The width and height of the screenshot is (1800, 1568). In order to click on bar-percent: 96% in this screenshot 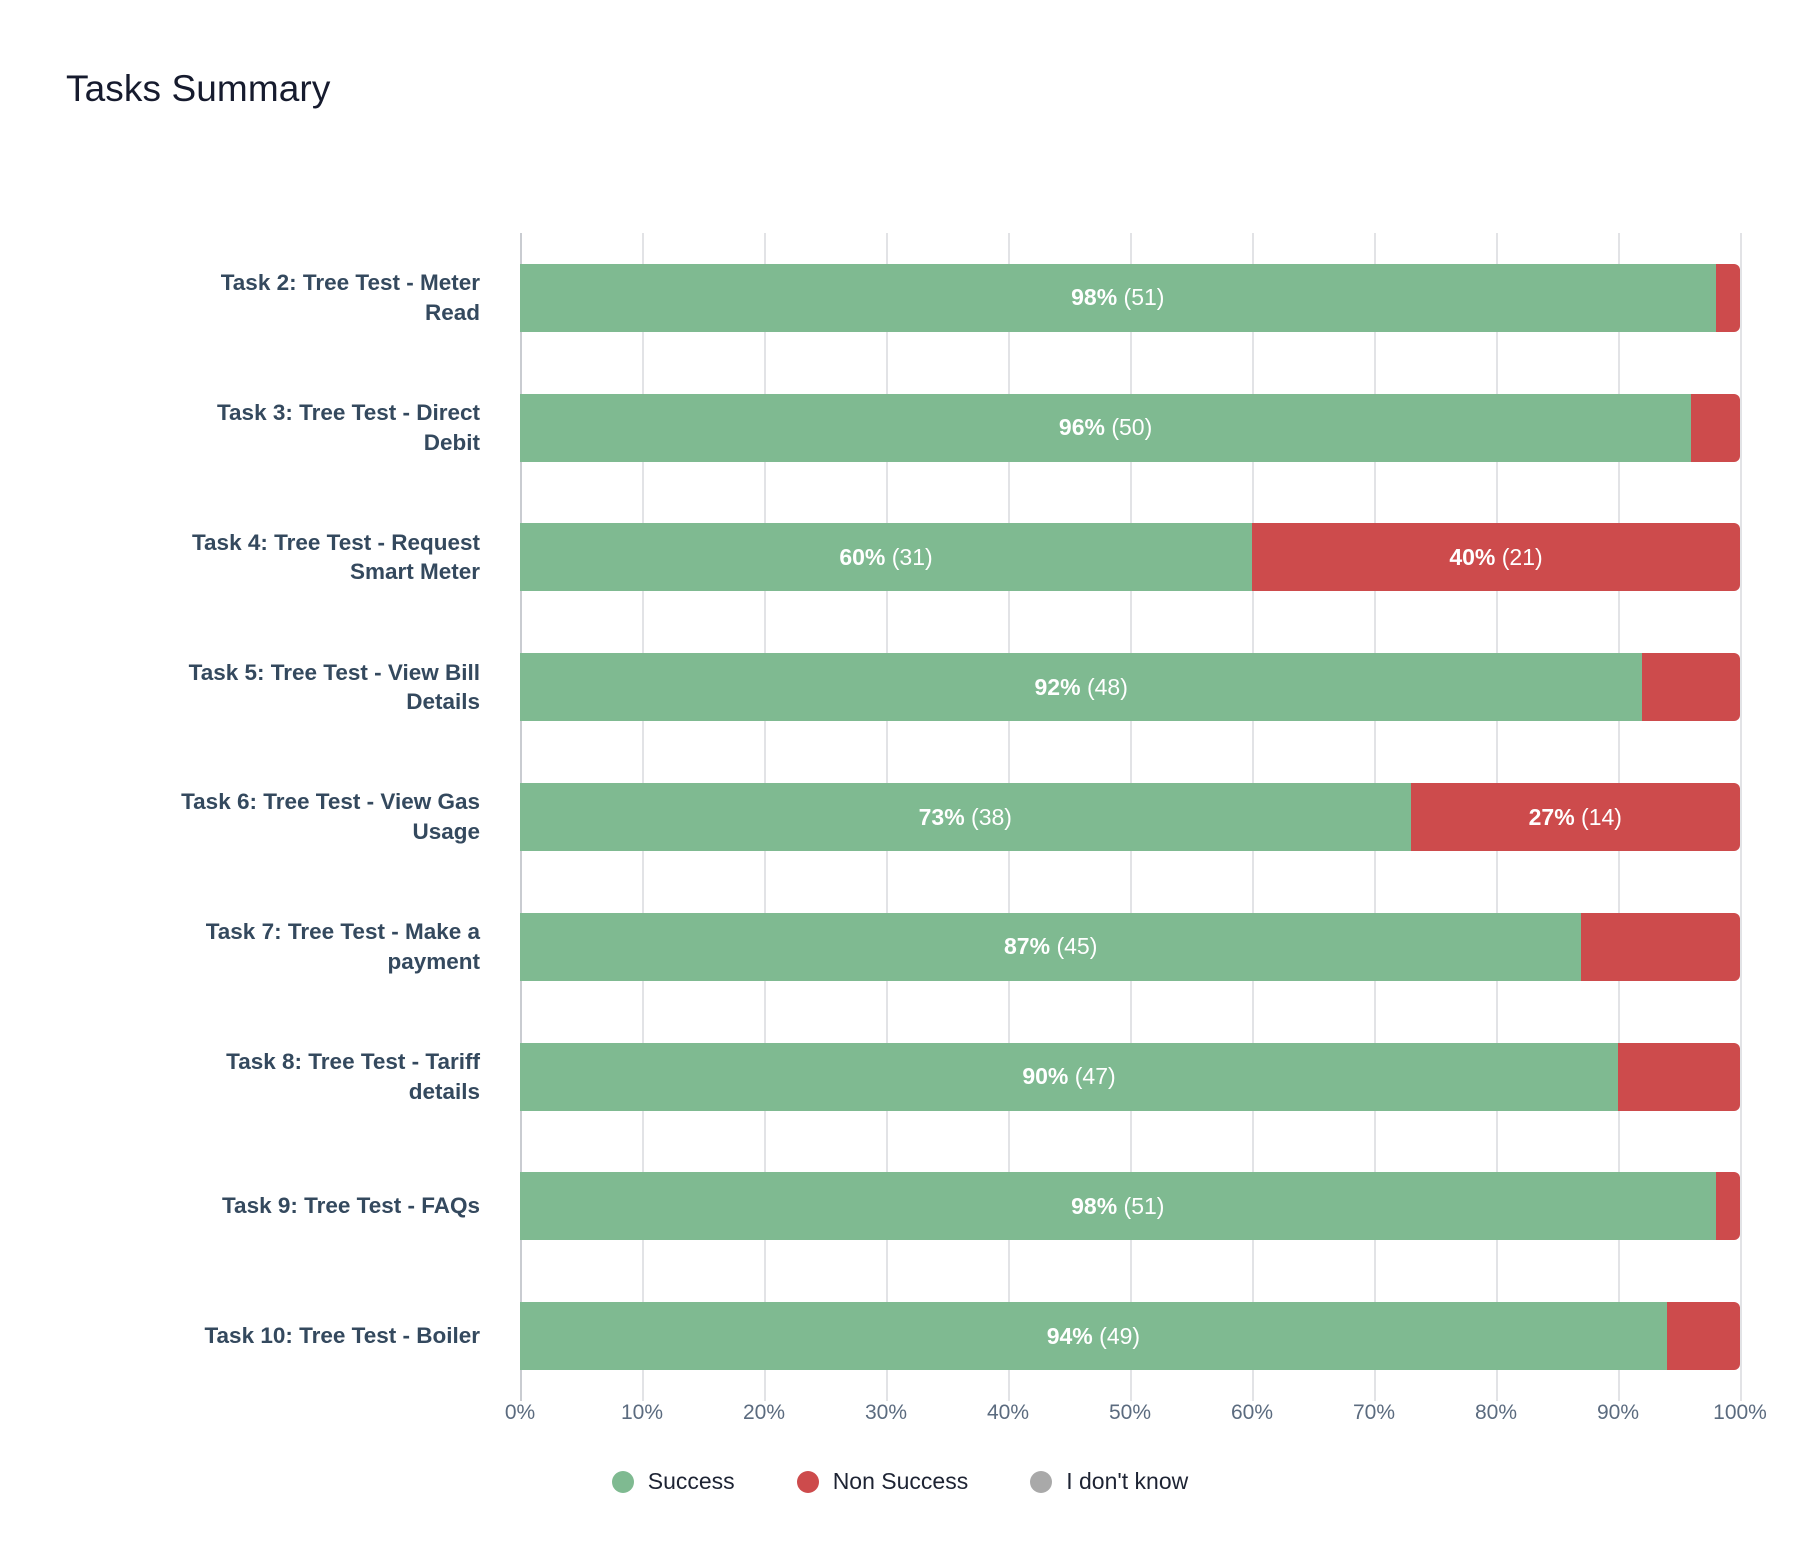, I will do `click(1081, 427)`.